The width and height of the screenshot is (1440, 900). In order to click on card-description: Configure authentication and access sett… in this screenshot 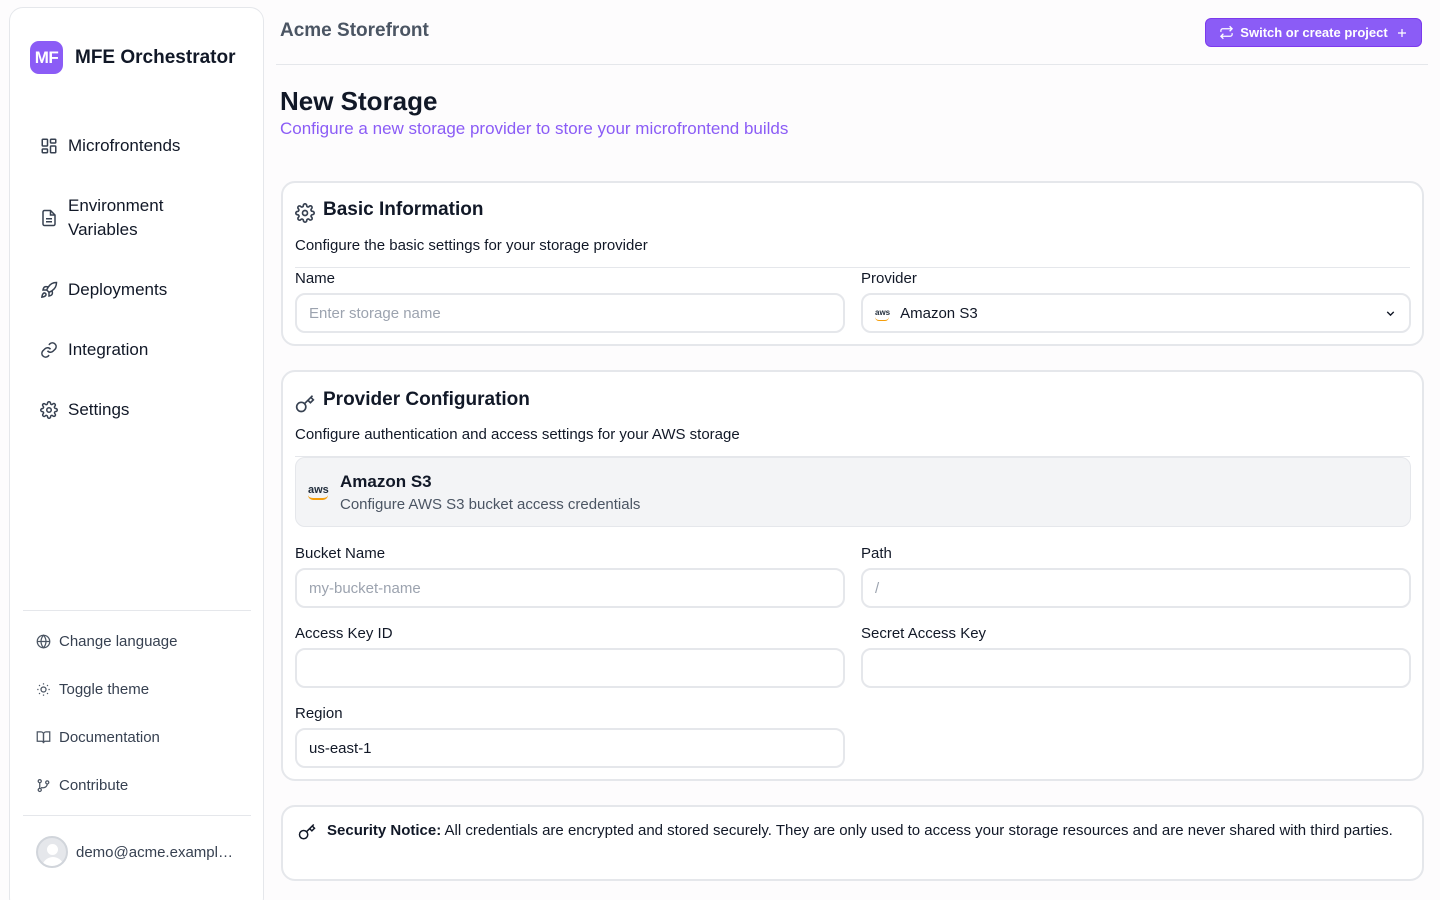, I will do `click(517, 434)`.